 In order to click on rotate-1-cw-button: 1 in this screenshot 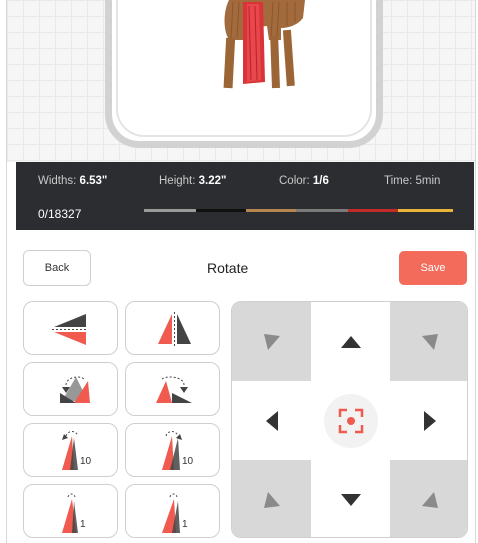, I will do `click(70, 511)`.